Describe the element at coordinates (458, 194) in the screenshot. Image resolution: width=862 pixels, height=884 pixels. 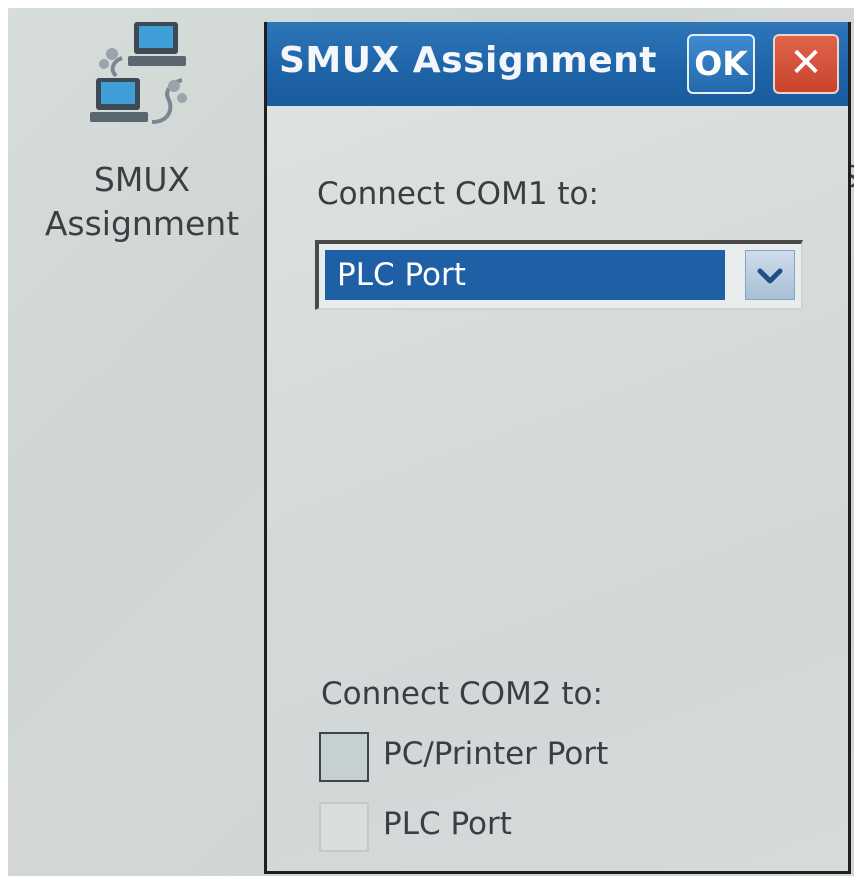
I see `com1-label: Connect COM1 to:` at that location.